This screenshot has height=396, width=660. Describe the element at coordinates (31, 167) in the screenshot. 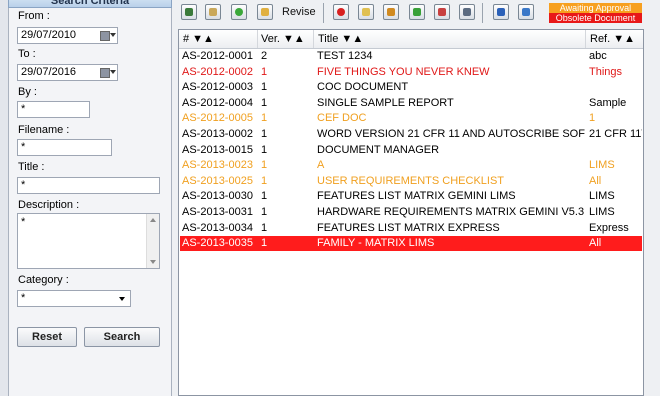

I see `title-label: Title :` at that location.